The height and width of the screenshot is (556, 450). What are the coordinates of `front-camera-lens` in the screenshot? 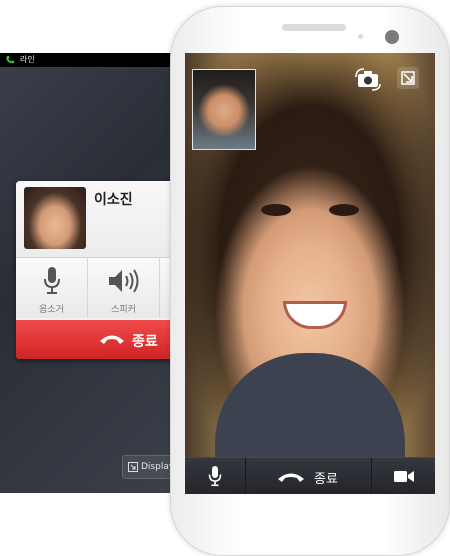 It's located at (392, 37).